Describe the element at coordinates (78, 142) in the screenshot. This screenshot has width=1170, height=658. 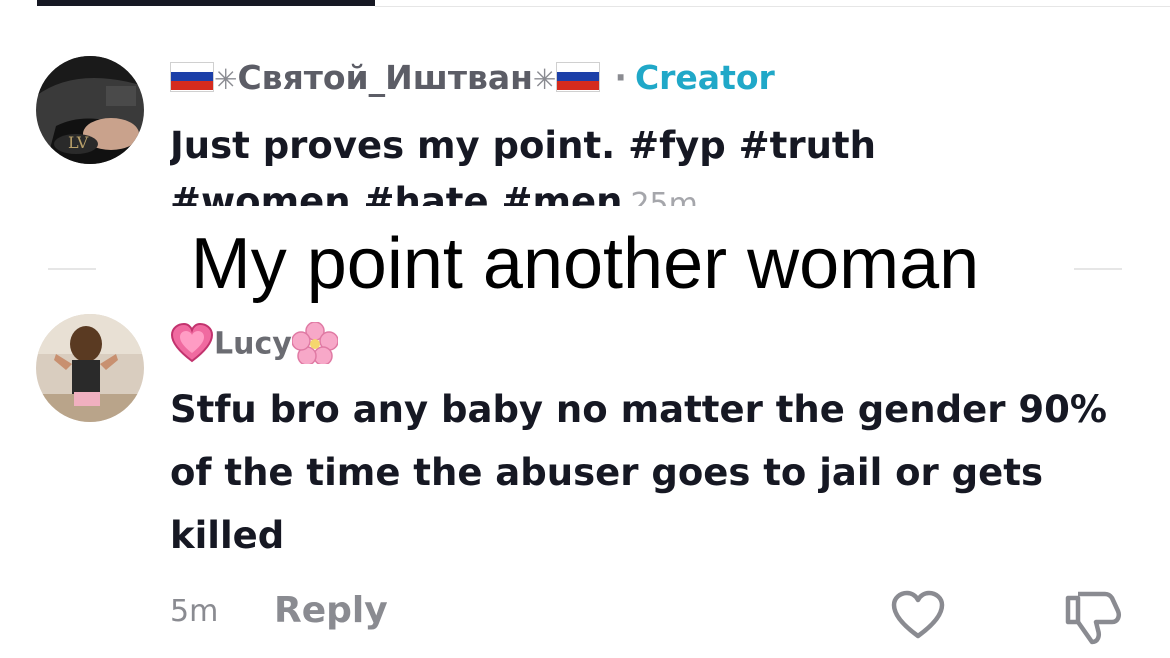
I see `svg-text: LV` at that location.